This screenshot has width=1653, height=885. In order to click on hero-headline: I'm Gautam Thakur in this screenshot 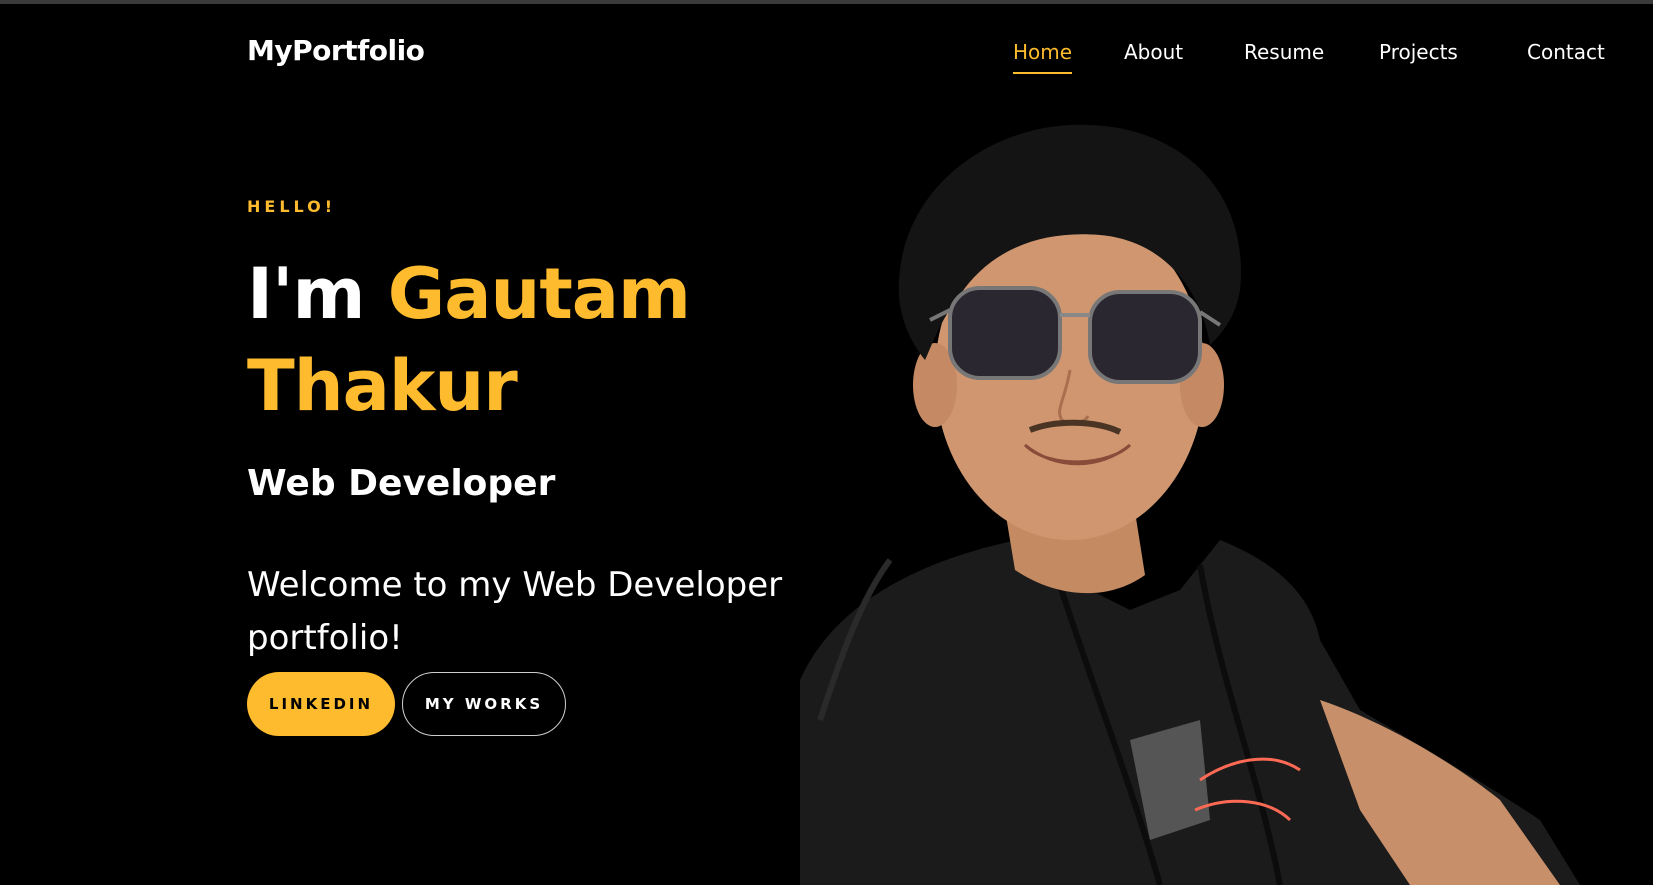, I will do `click(527, 340)`.